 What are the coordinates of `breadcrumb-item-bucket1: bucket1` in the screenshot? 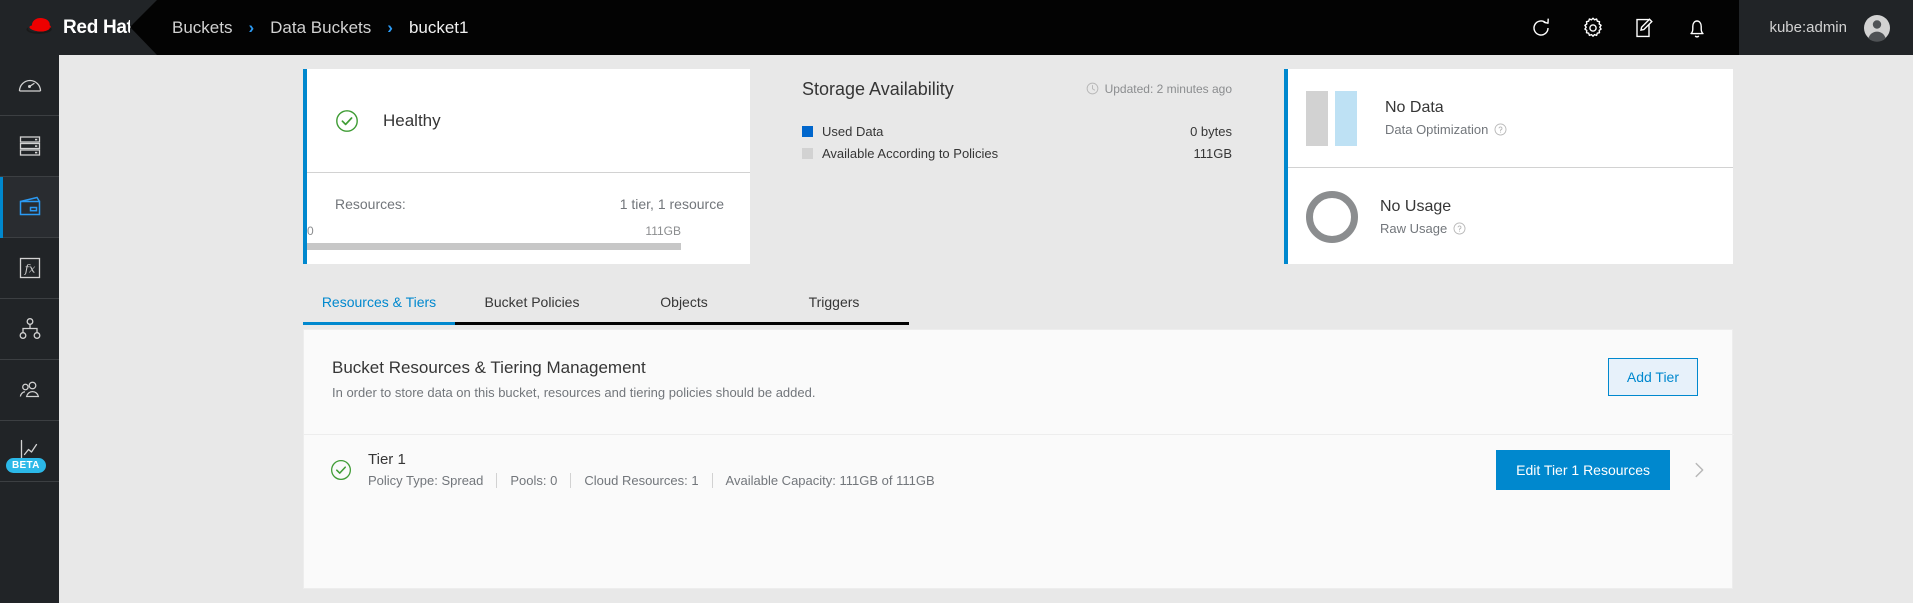 It's located at (439, 28).